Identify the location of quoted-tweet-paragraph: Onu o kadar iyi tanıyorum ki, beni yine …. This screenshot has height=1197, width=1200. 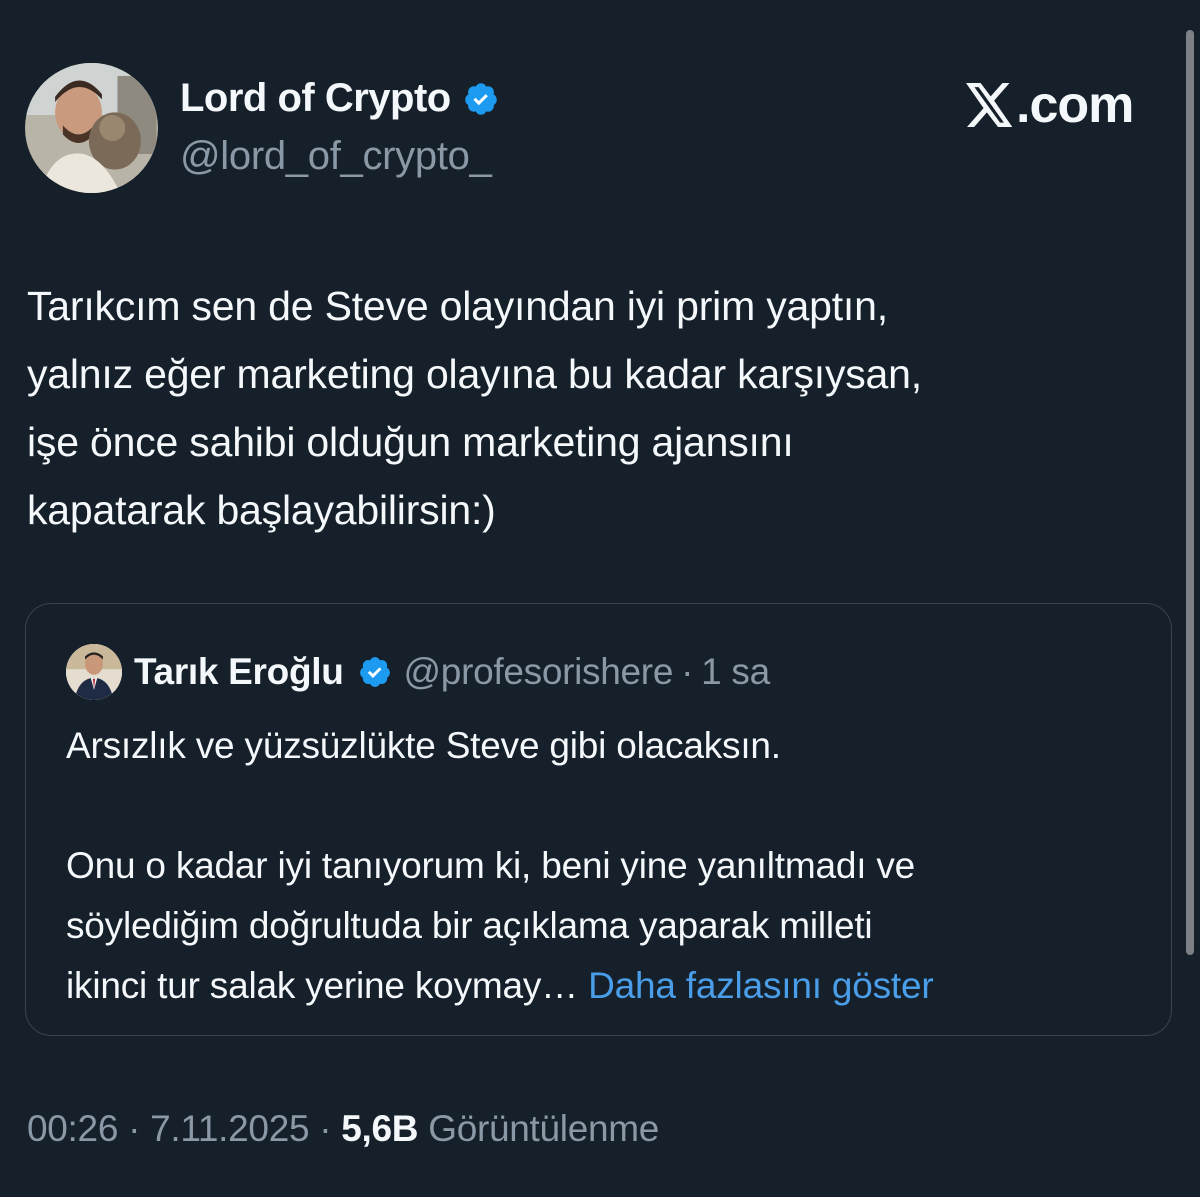
(606, 926).